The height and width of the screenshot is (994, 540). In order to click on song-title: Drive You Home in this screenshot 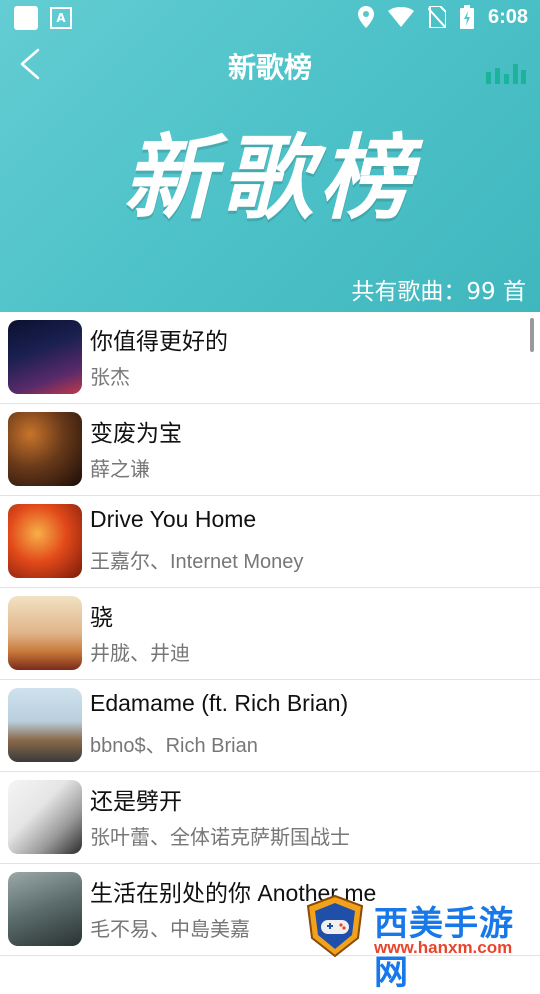, I will do `click(173, 519)`.